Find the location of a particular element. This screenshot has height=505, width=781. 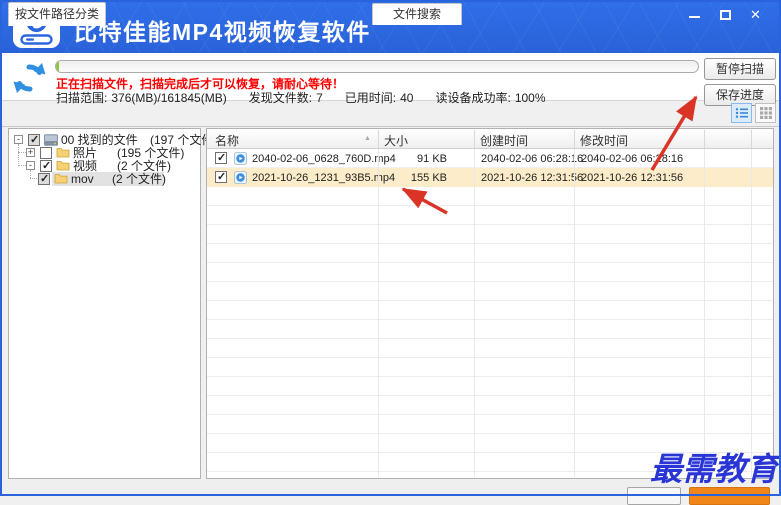

view-toggles is located at coordinates (753, 113).